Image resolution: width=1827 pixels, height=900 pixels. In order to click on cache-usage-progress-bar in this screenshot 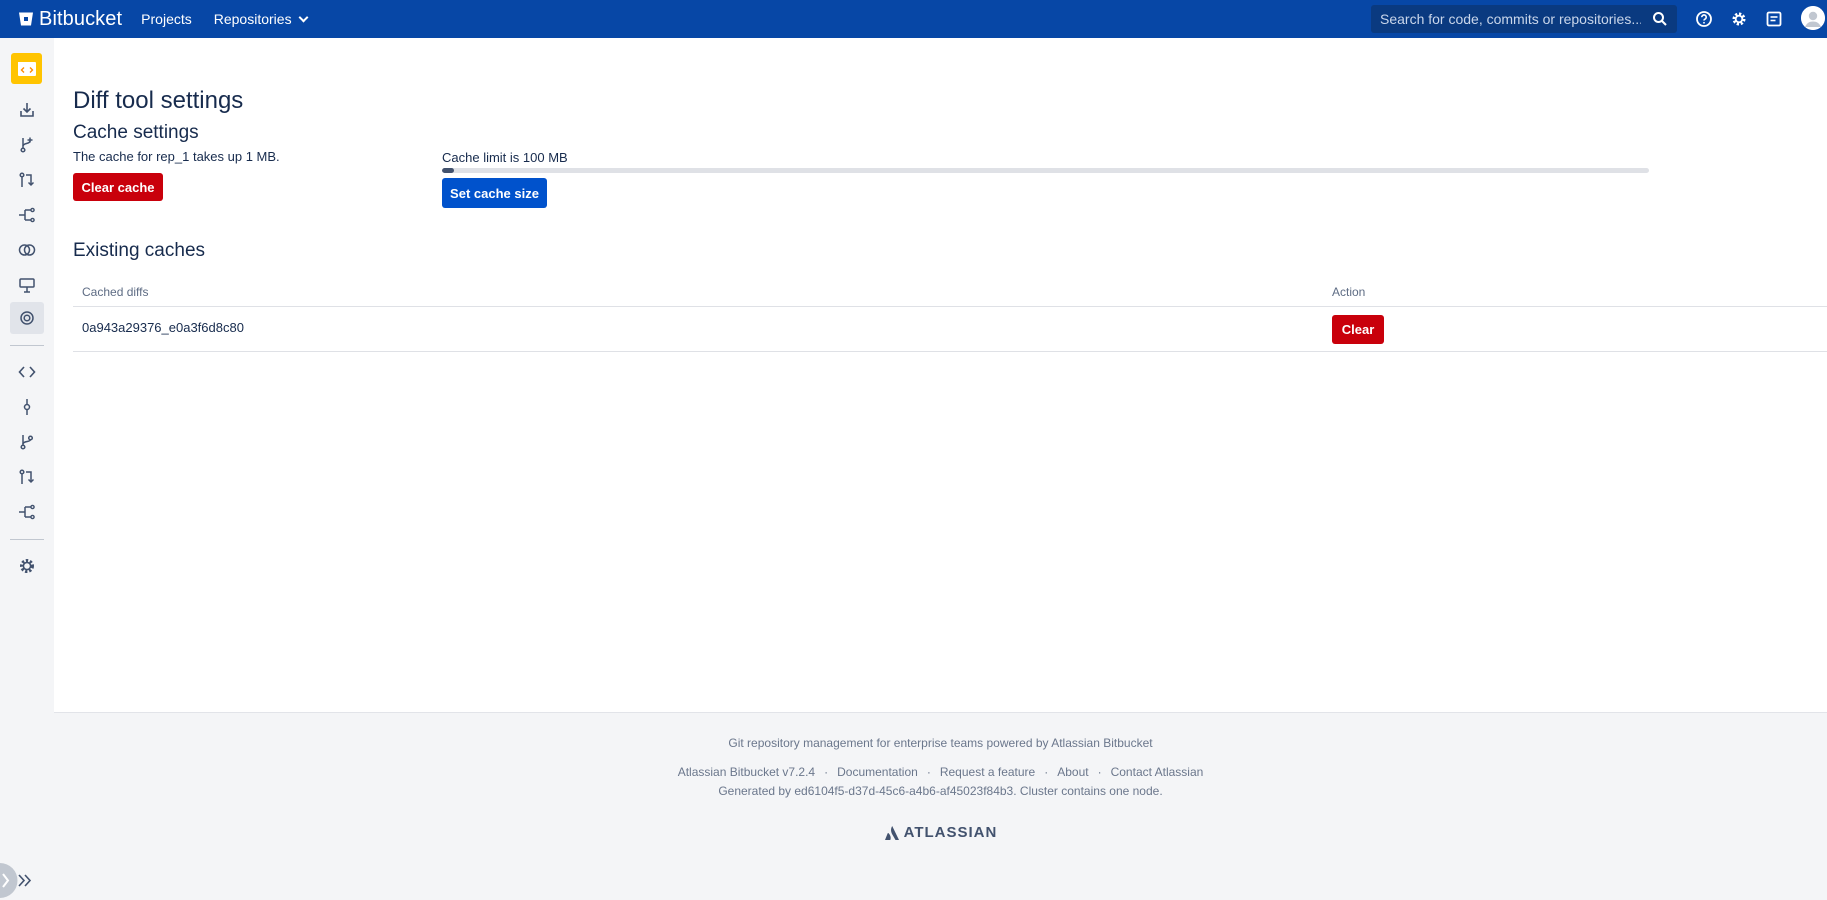, I will do `click(1045, 170)`.